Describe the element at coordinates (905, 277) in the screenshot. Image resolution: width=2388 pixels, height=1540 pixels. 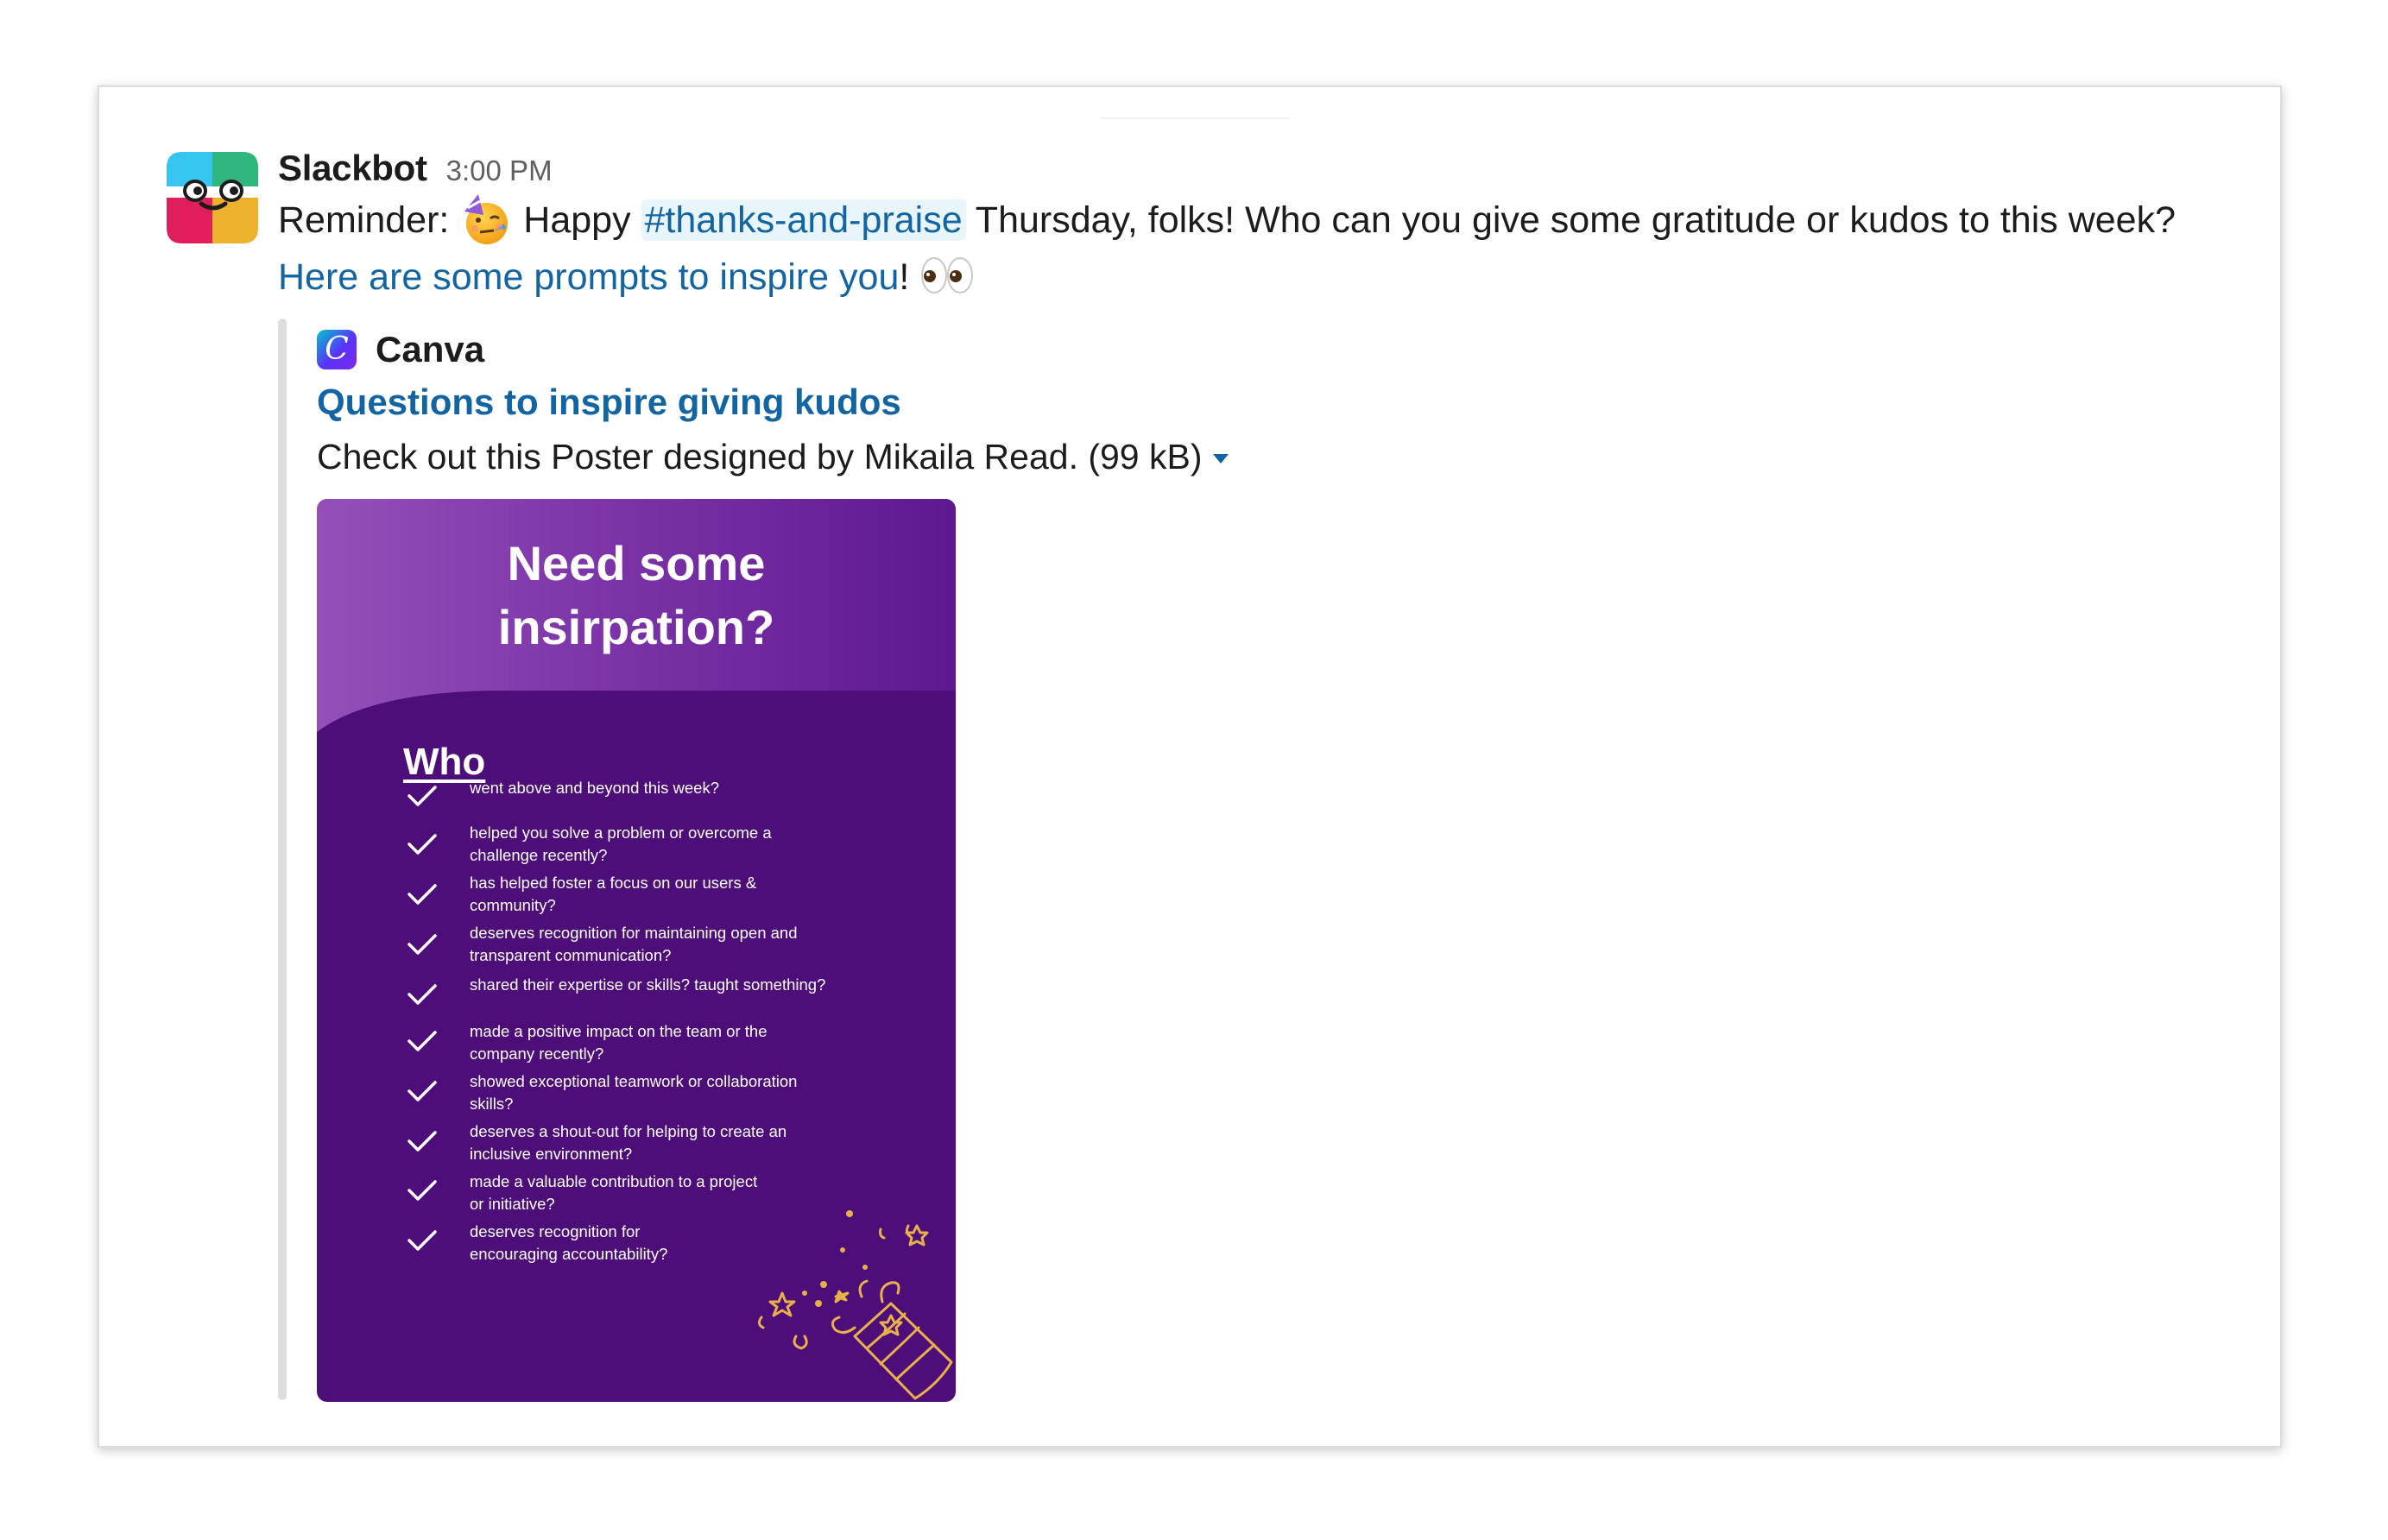
I see `exclamation-text: !` at that location.